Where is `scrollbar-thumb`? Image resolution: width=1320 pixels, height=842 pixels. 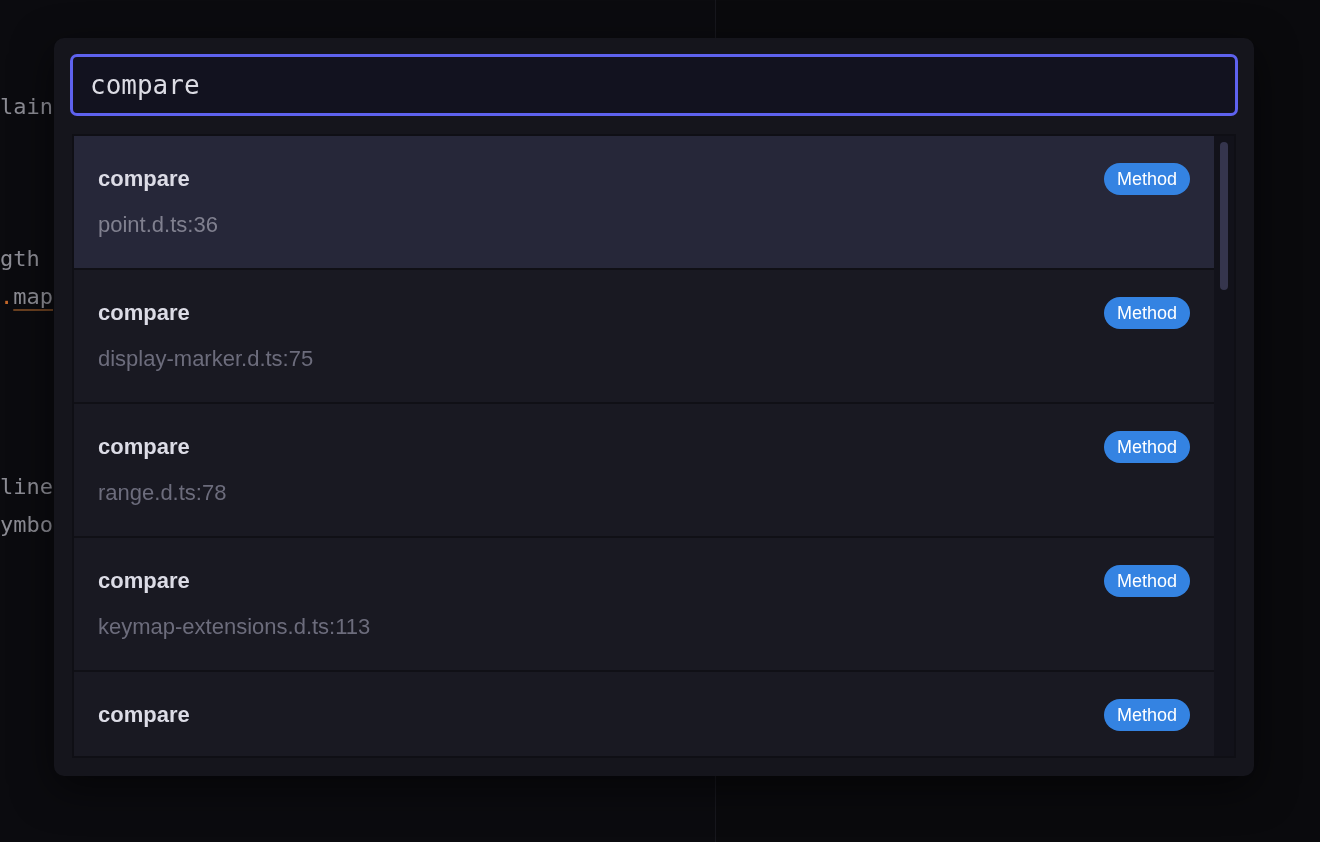 scrollbar-thumb is located at coordinates (1224, 216).